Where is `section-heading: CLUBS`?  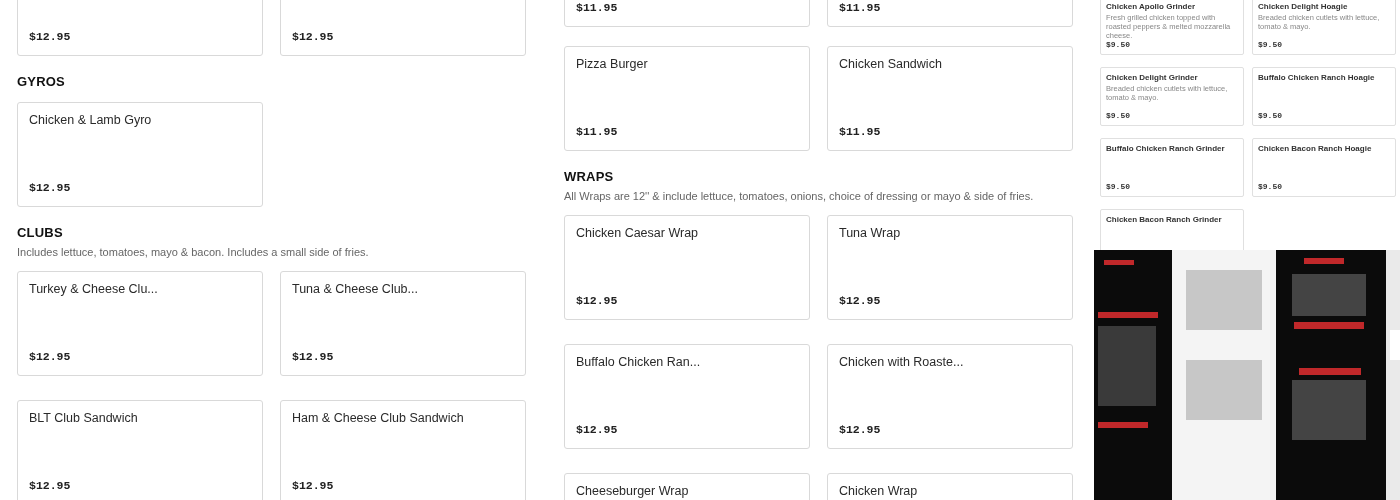 section-heading: CLUBS is located at coordinates (40, 233).